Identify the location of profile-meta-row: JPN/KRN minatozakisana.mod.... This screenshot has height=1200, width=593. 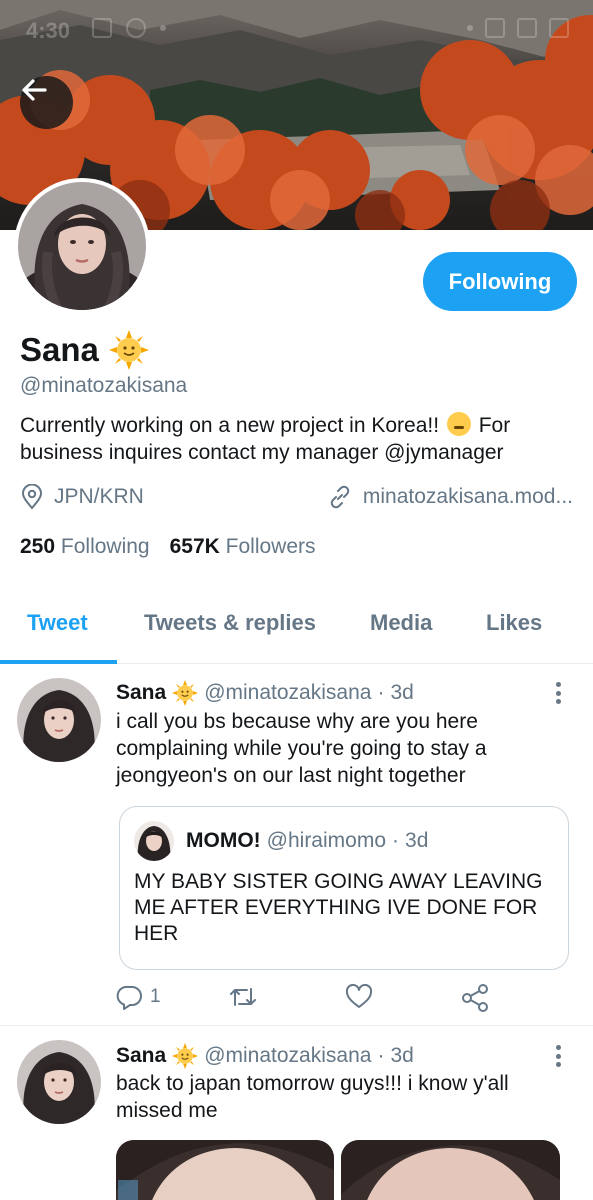
(296, 499).